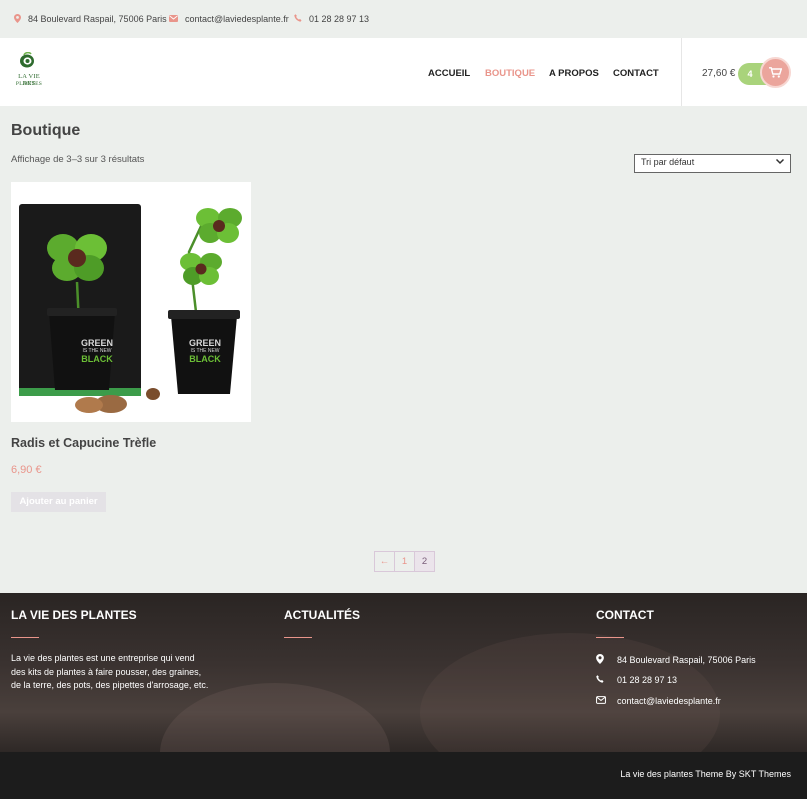  I want to click on footer-email: contact@laviedesplante.fr, so click(658, 701).